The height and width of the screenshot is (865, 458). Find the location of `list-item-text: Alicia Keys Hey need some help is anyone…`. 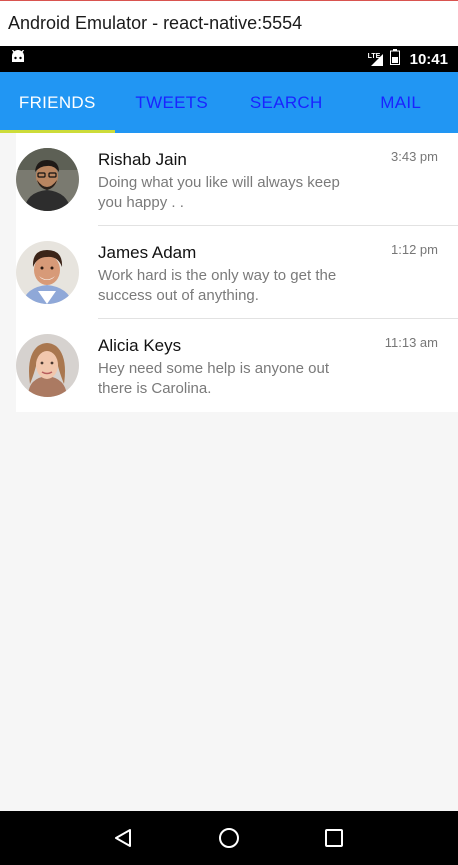

list-item-text: Alicia Keys Hey need some help is anyone… is located at coordinates (278, 365).